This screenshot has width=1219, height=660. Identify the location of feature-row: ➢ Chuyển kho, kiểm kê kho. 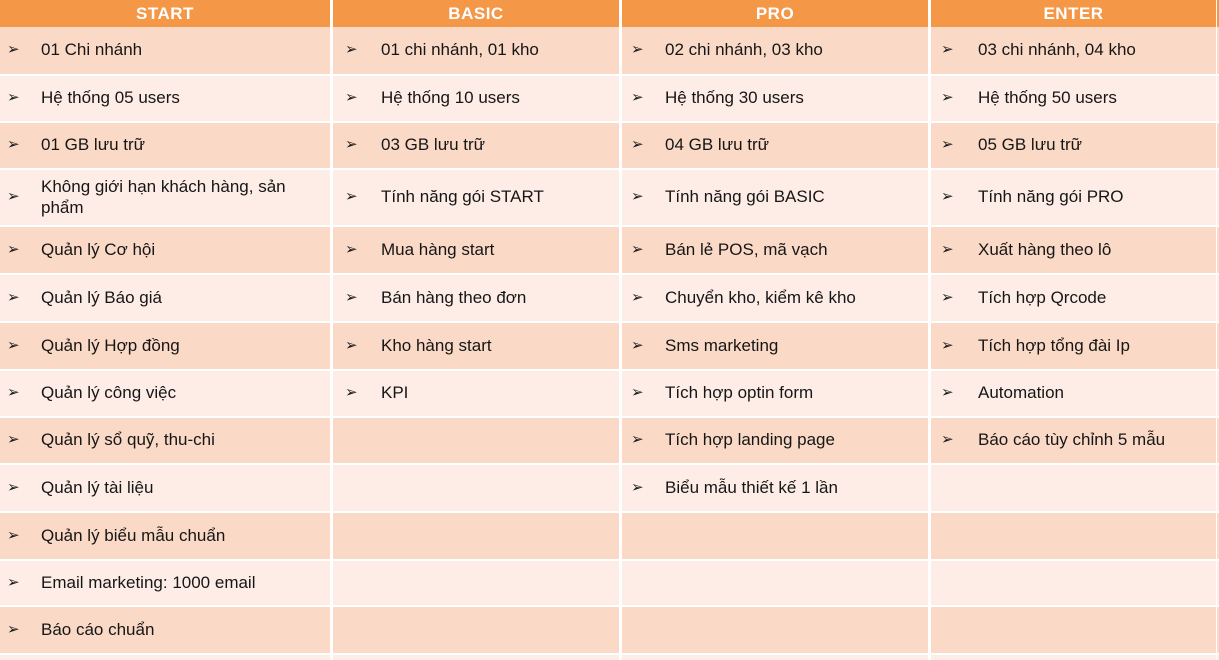
(775, 299).